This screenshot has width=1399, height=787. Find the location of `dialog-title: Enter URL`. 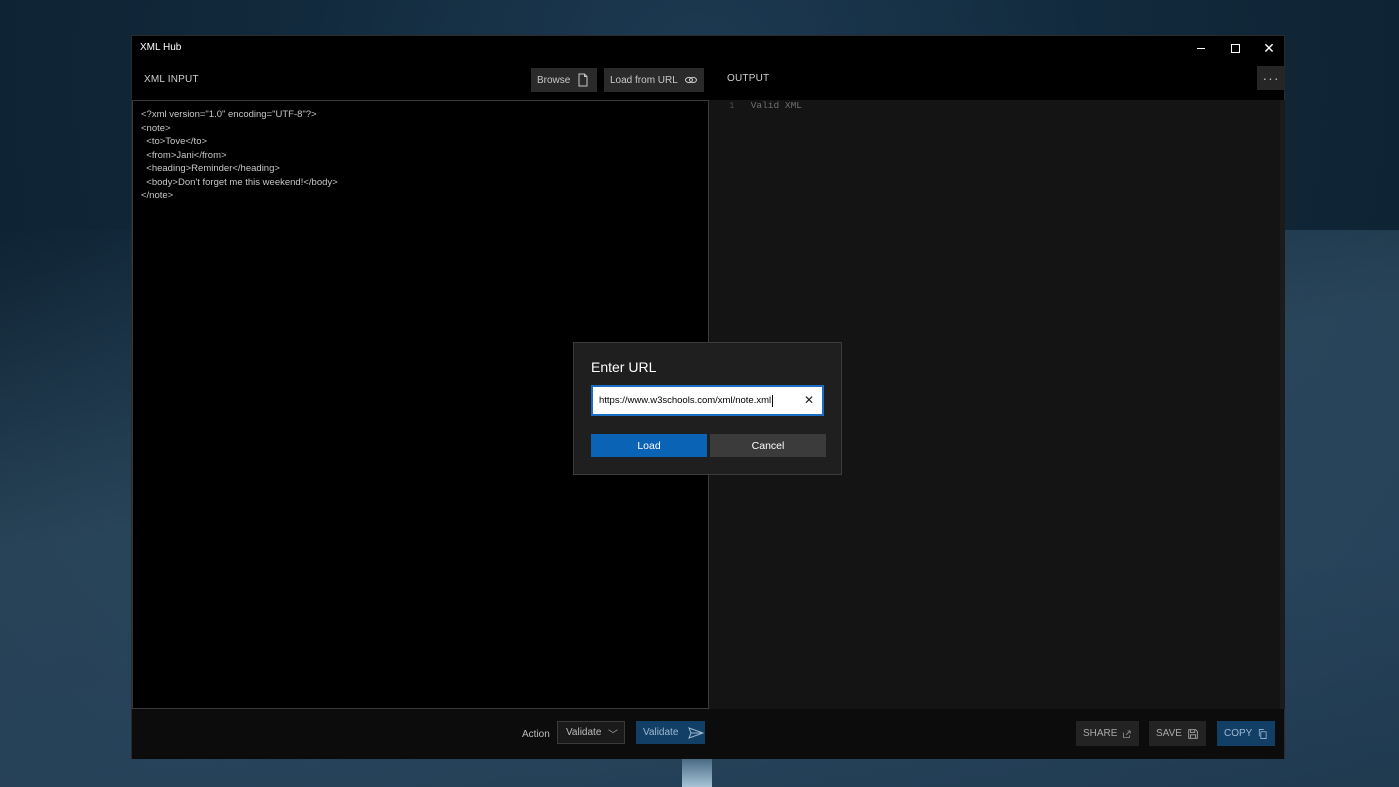

dialog-title: Enter URL is located at coordinates (624, 367).